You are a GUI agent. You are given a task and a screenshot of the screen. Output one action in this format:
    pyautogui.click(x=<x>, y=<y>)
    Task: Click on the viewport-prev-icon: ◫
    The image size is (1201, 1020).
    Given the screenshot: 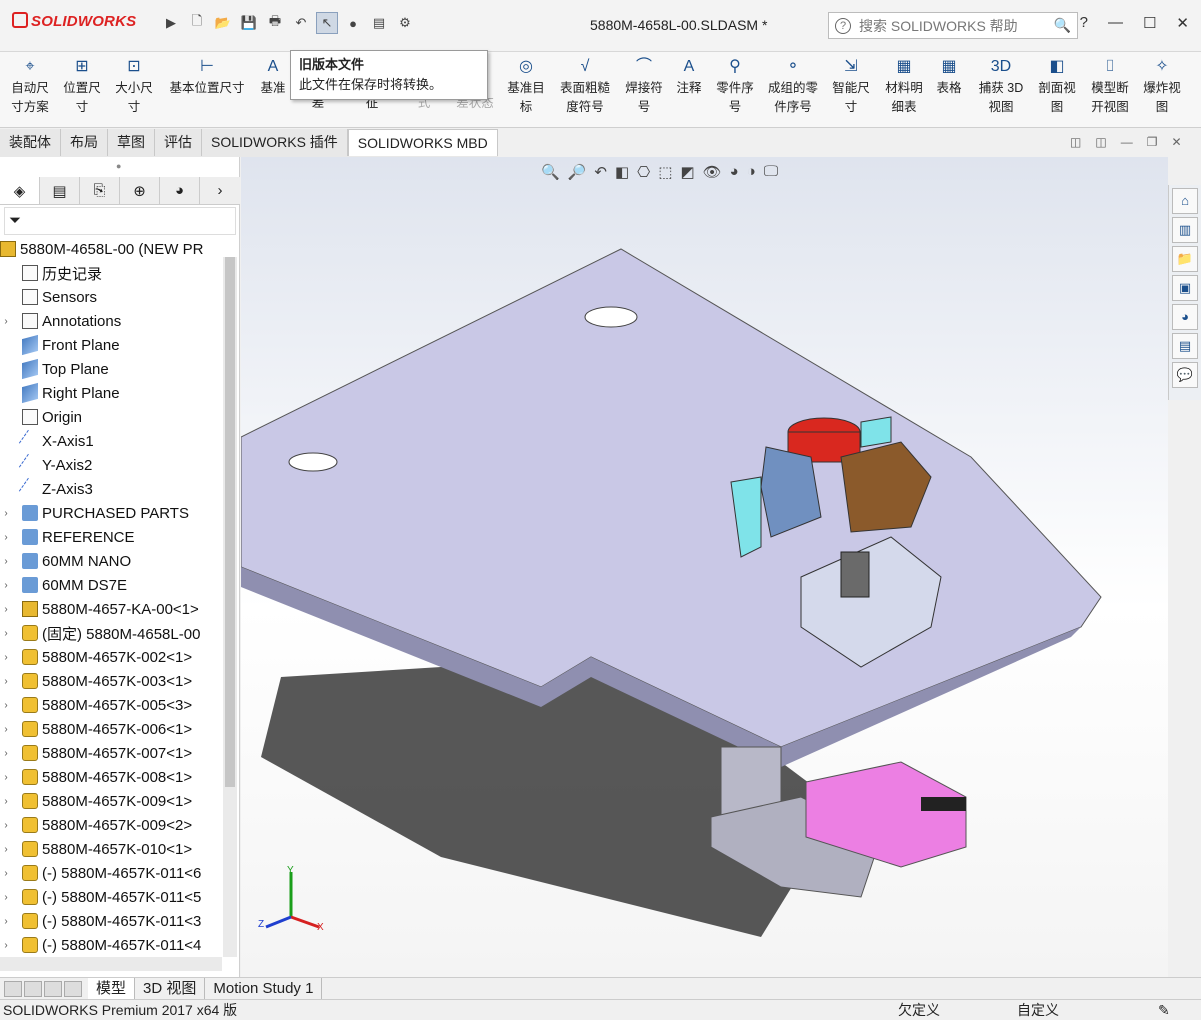 What is the action you would take?
    pyautogui.click(x=1075, y=142)
    